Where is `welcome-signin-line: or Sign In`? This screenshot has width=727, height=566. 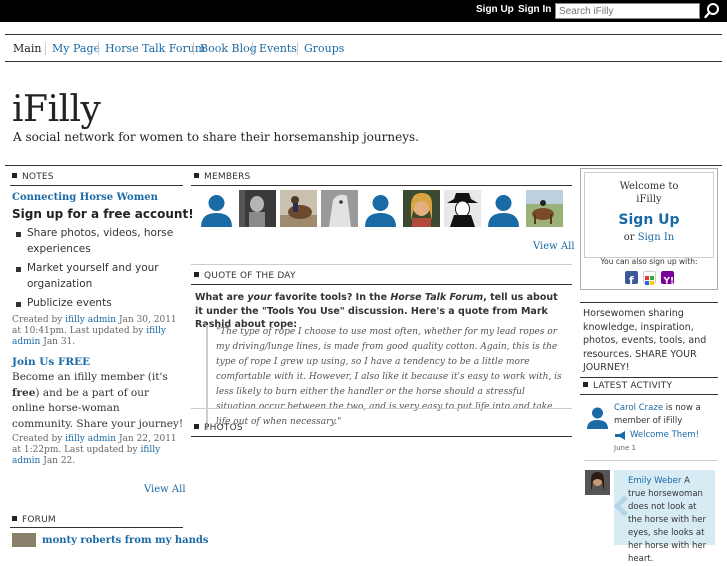
welcome-signin-line: or Sign In is located at coordinates (649, 237).